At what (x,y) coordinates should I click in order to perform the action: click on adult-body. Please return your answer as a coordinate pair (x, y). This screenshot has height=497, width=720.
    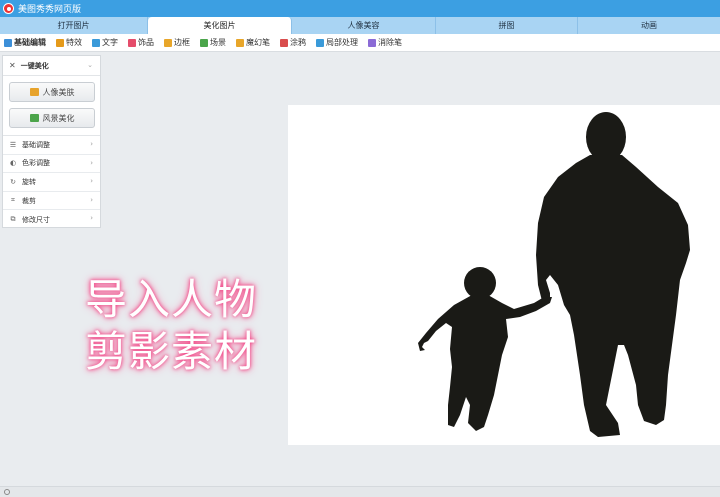
    Looking at the image, I should click on (613, 296).